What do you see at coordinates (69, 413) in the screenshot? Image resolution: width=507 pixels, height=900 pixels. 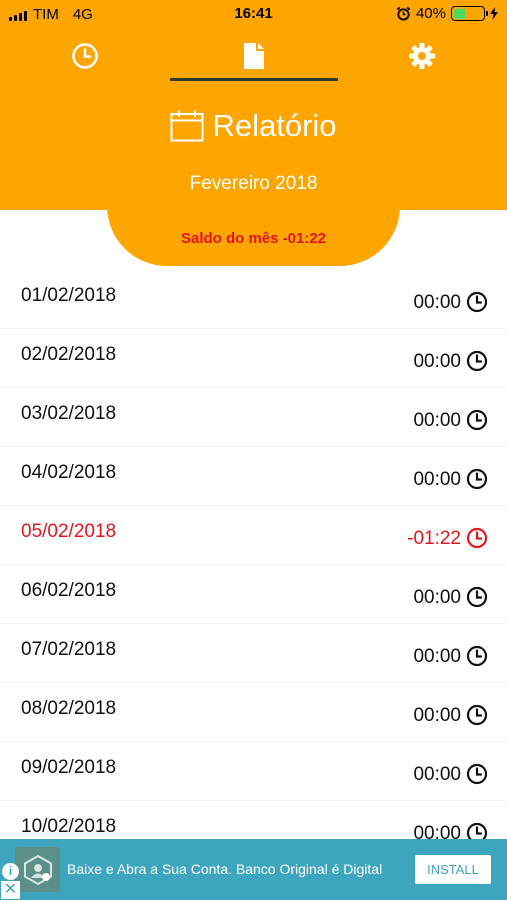 I see `day-date: 03/02/2018` at bounding box center [69, 413].